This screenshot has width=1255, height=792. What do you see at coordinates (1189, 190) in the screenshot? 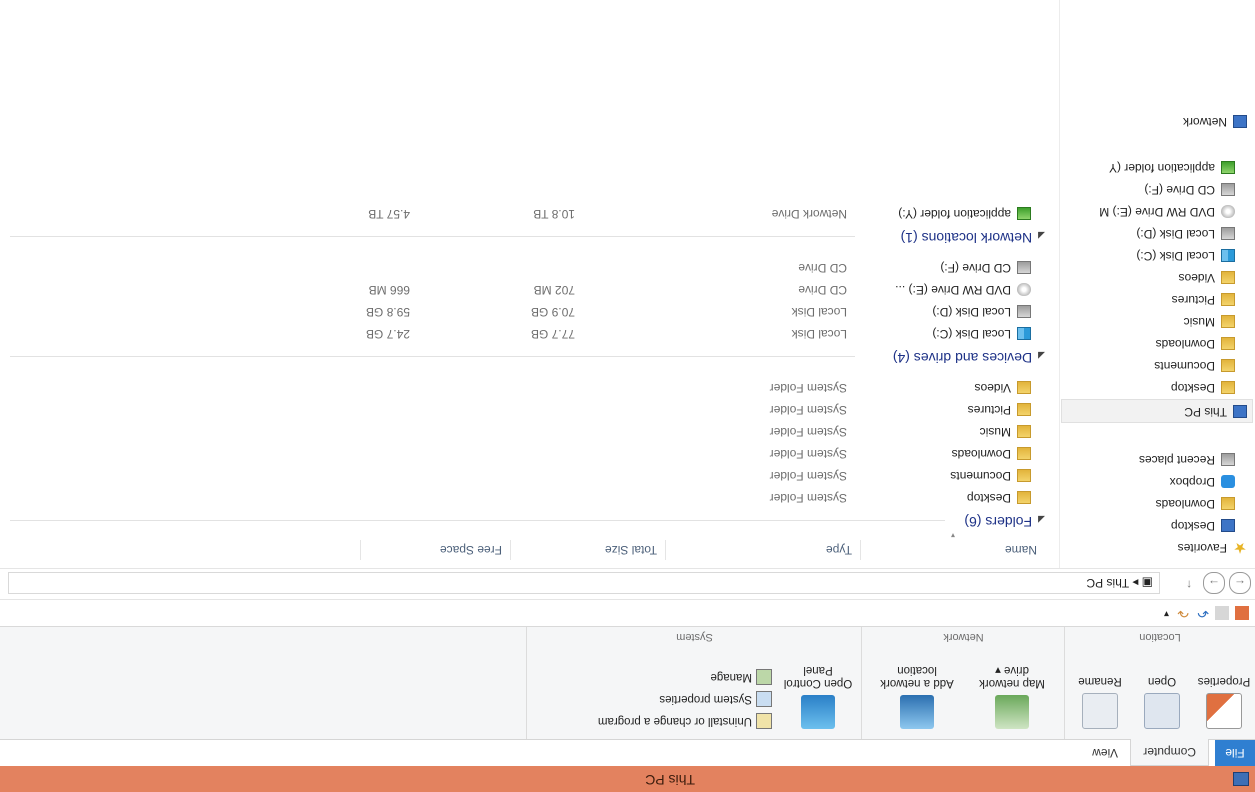
I see `nav-pc-cd-drive-f: CD Drive (F:)` at bounding box center [1189, 190].